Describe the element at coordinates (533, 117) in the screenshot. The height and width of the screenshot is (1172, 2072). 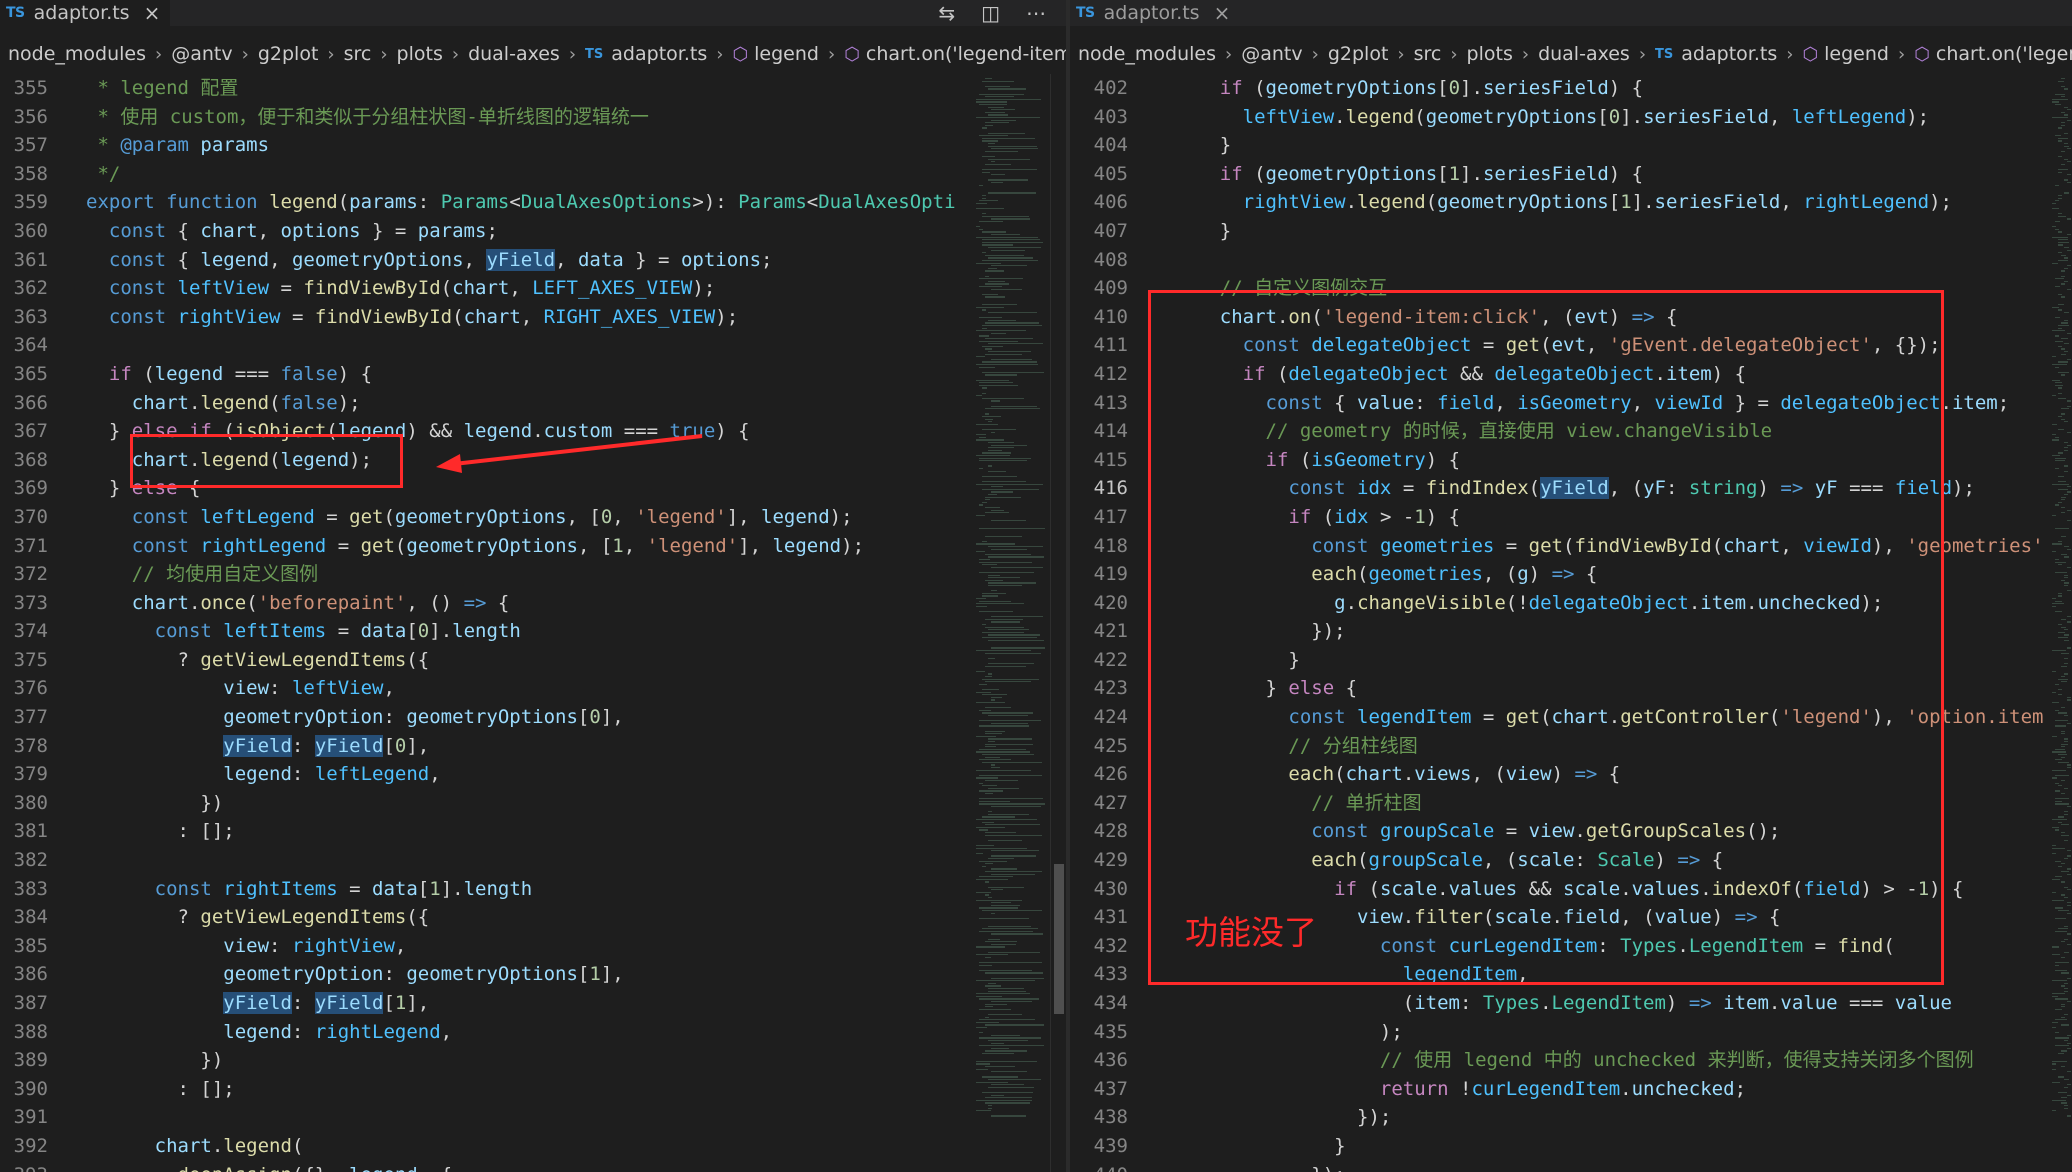
I see `code-line: 356 * 使用 custom，便于和类似于分组柱状图-单折线图的逻辑统一` at that location.